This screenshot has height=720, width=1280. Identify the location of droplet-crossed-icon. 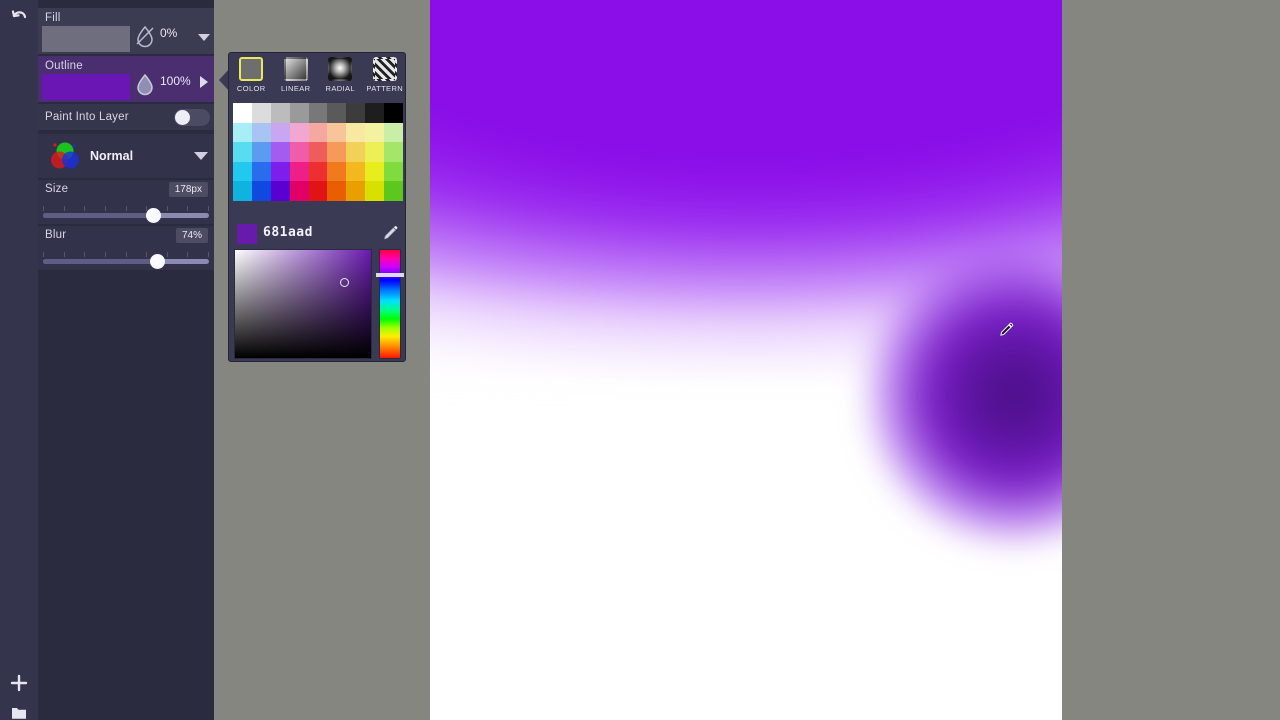
(145, 38).